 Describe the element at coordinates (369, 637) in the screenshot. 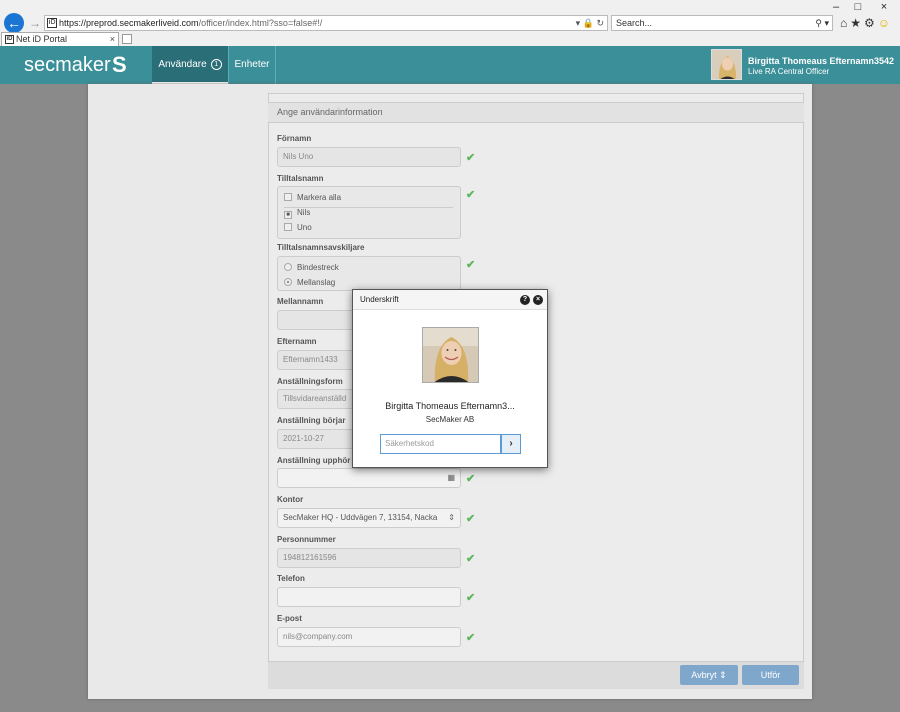

I see `epost-input: nils@company.com` at that location.